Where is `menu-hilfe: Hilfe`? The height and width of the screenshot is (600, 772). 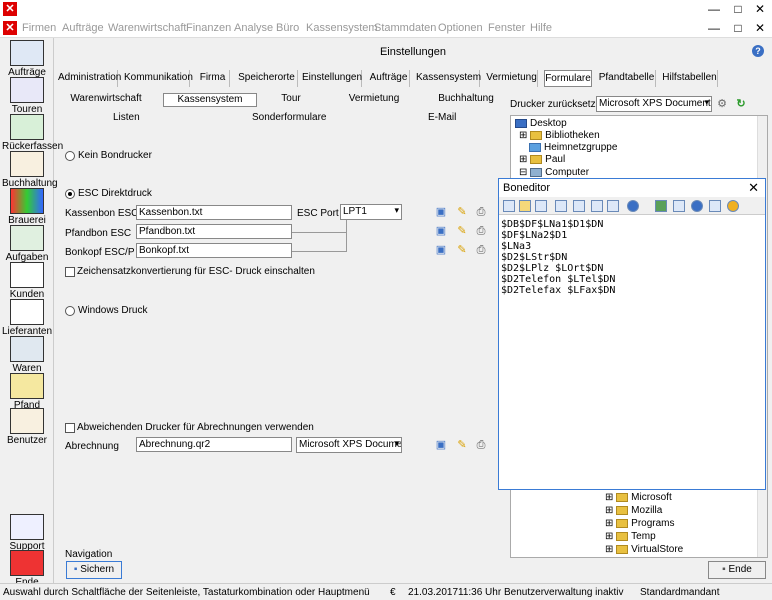 menu-hilfe: Hilfe is located at coordinates (541, 28).